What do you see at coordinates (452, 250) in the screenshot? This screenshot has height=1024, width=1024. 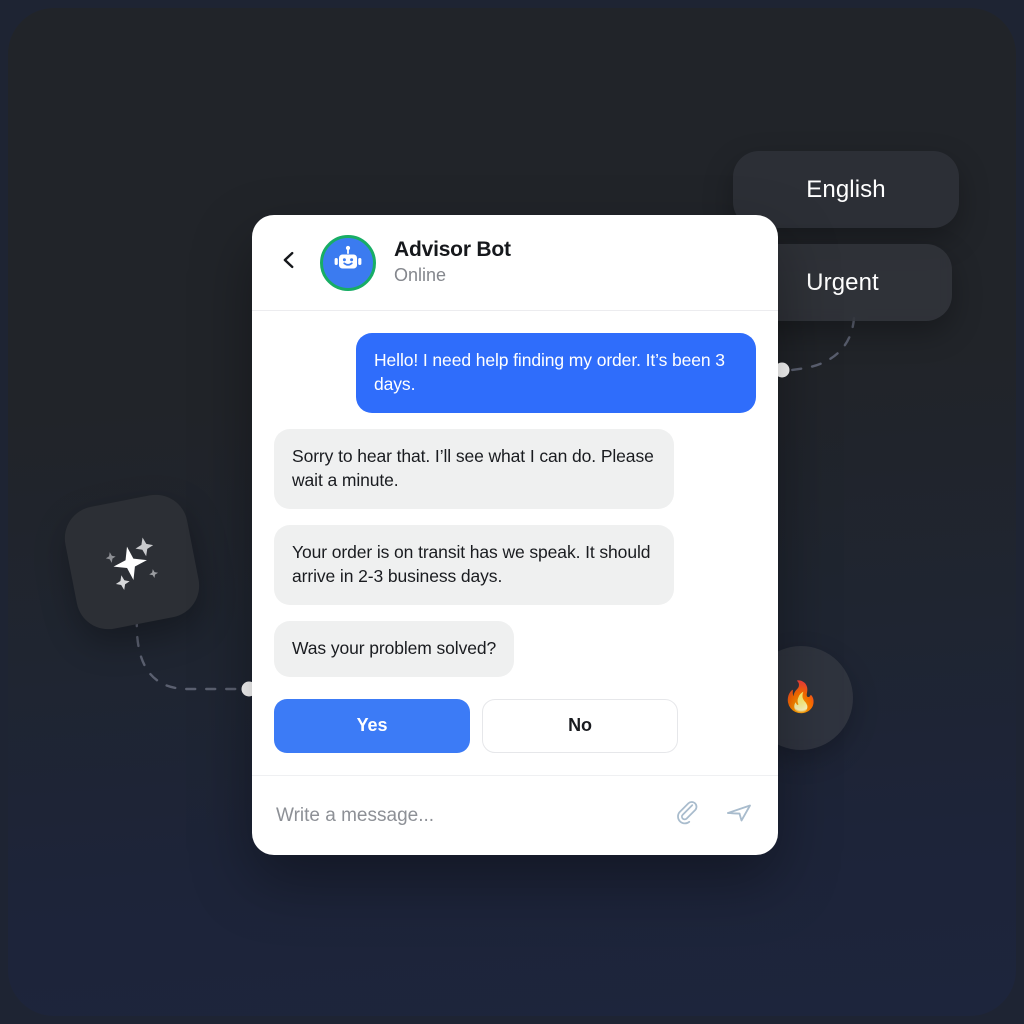 I see `bot-name: Advisor Bot` at bounding box center [452, 250].